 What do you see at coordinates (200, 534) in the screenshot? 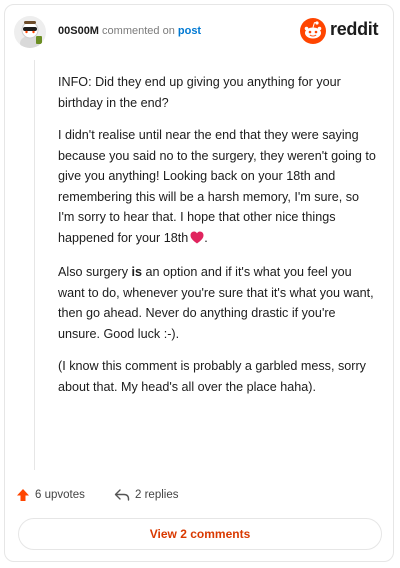
I see `view-comments-button: View 2 comments` at bounding box center [200, 534].